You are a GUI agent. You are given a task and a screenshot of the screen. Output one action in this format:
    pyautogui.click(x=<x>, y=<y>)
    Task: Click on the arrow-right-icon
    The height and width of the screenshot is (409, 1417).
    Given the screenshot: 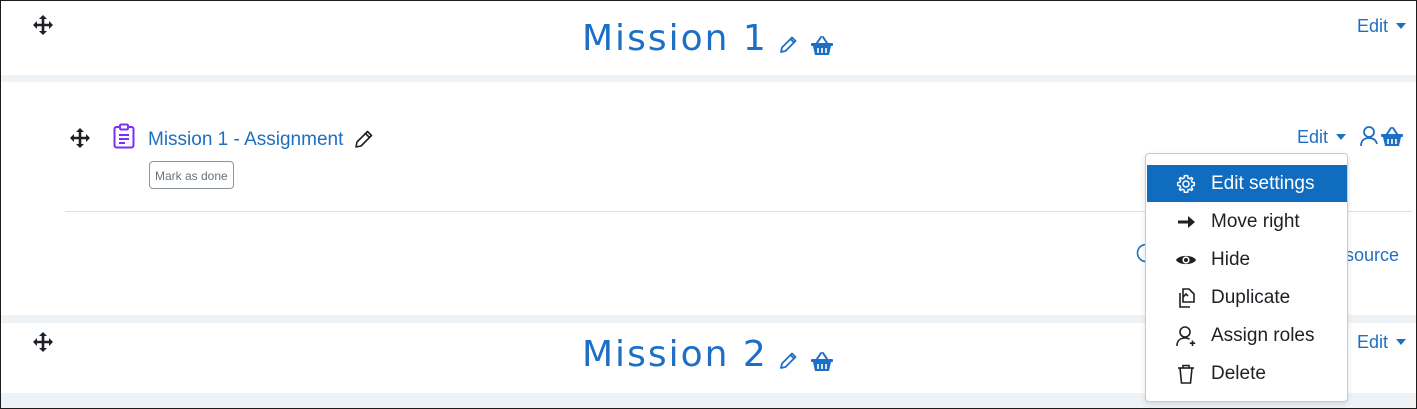 What is the action you would take?
    pyautogui.click(x=1186, y=222)
    